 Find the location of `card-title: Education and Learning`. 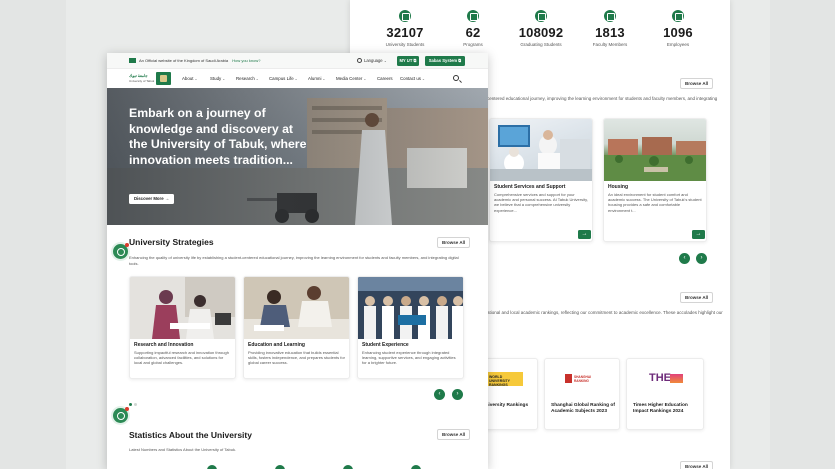

card-title: Education and Learning is located at coordinates (276, 345).